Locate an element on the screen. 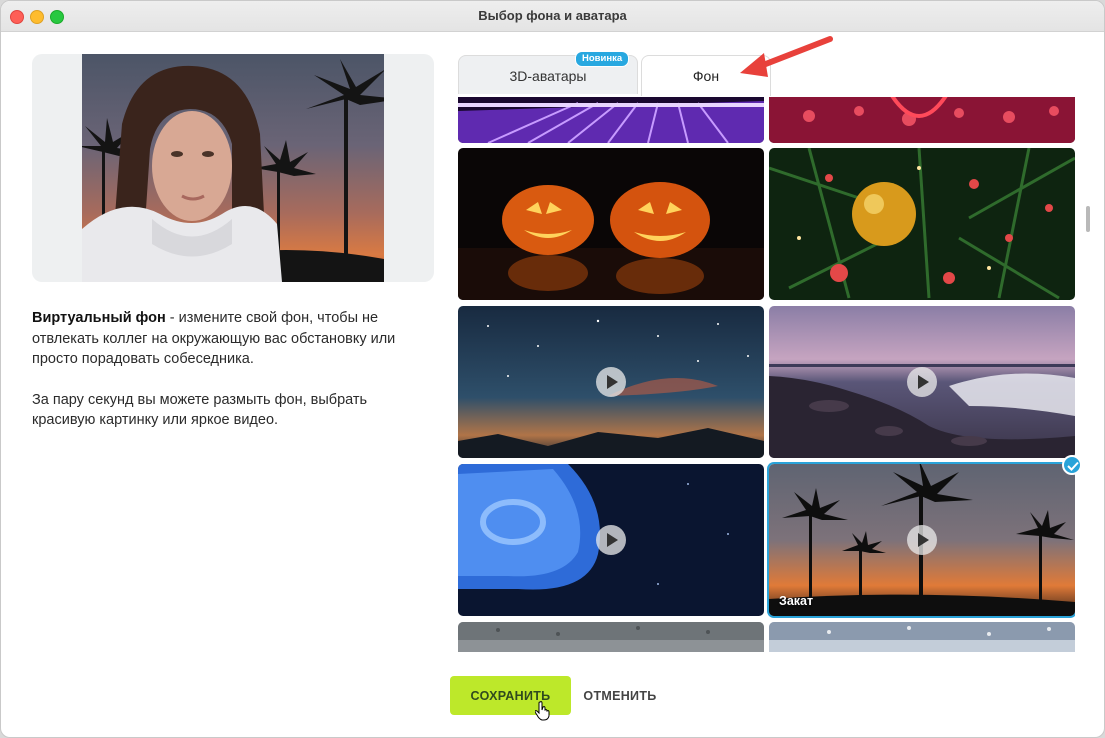  tab-3d-avatars: 3D-аватары Новинка is located at coordinates (548, 72).